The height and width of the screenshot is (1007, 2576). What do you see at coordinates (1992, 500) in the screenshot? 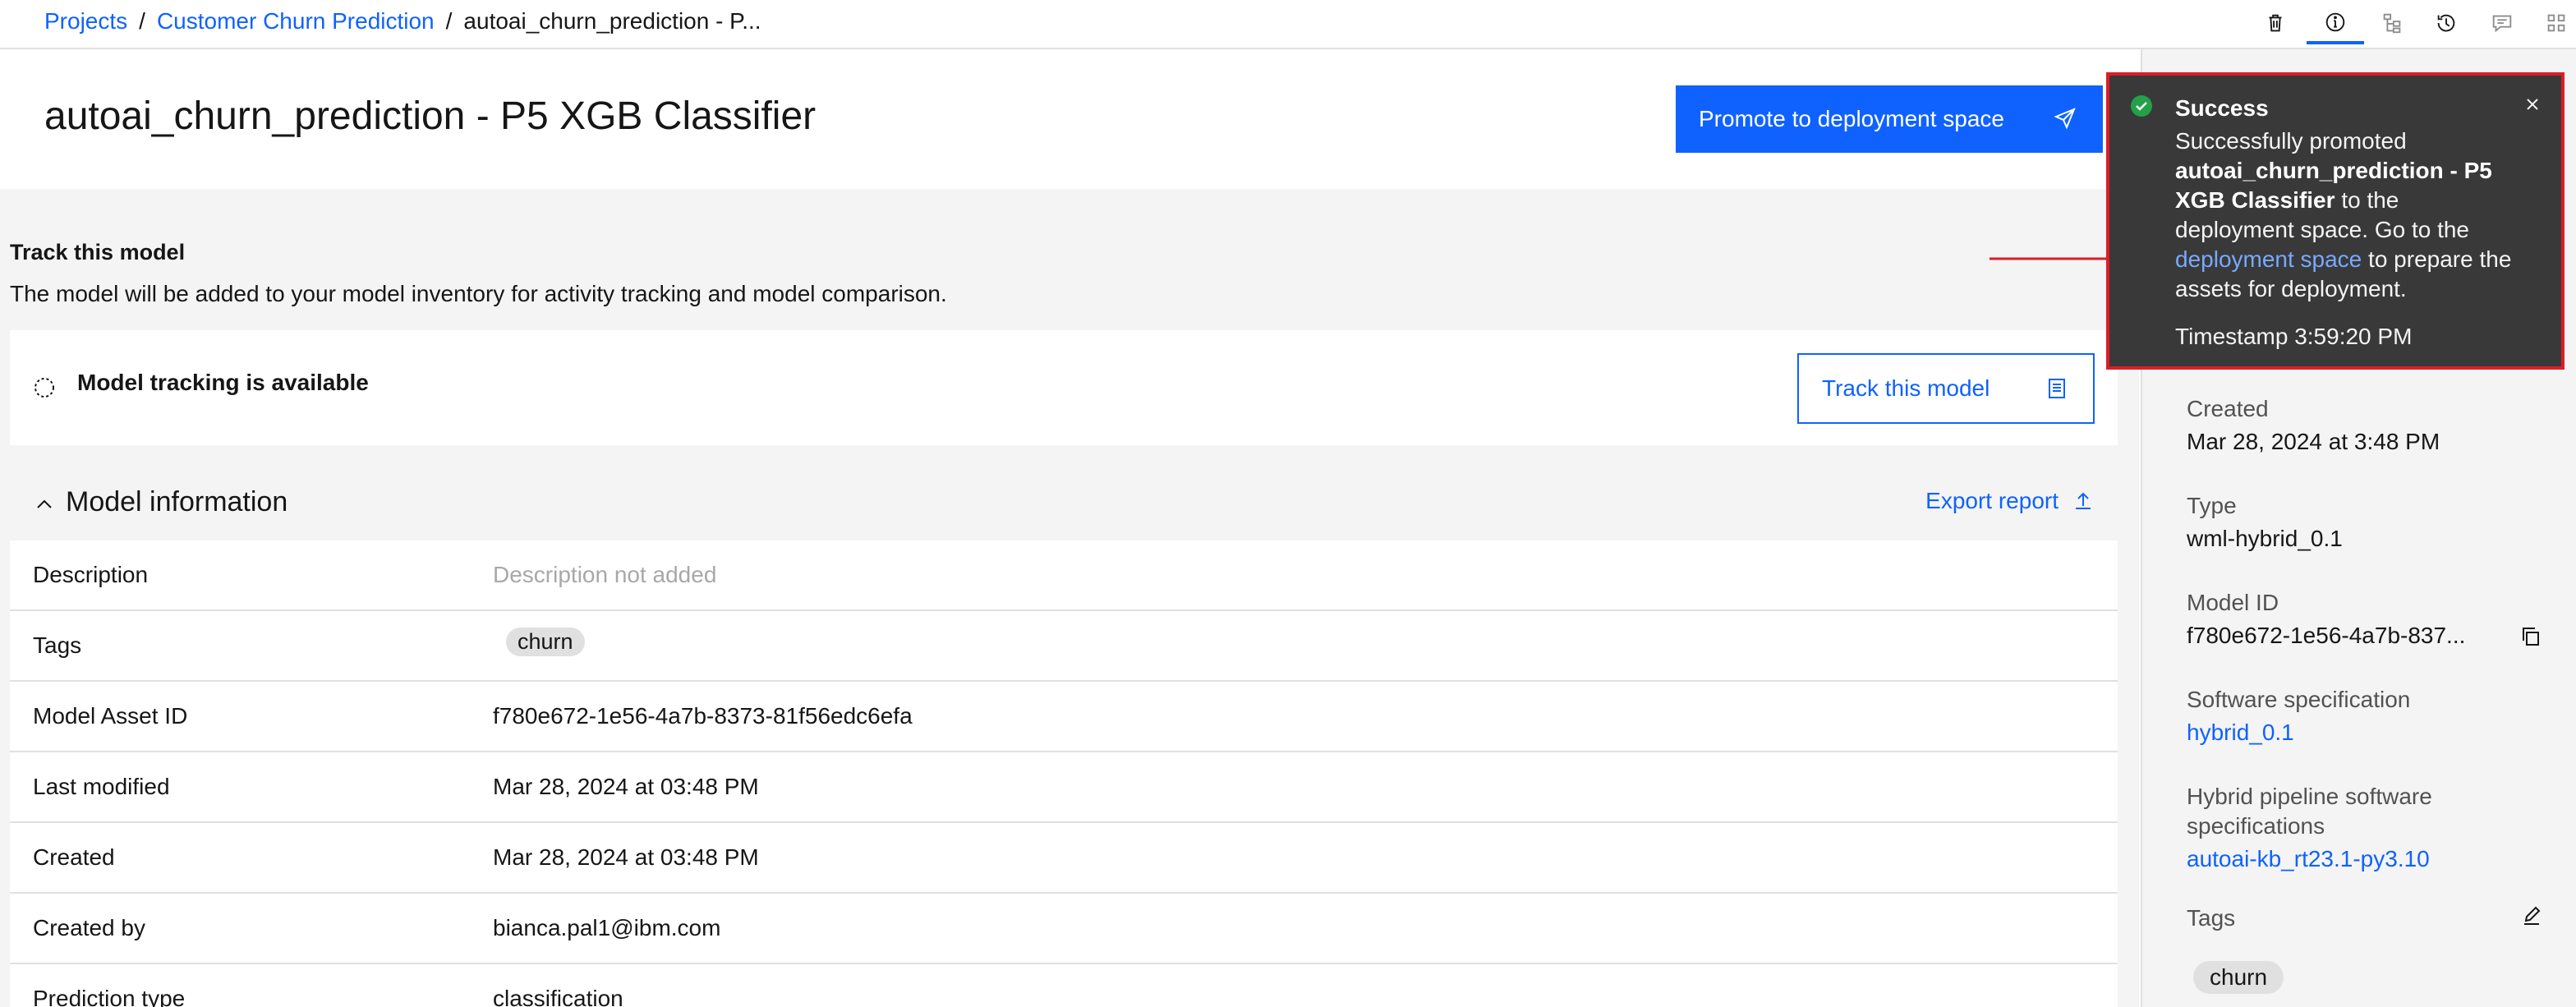
I see `export-report-label: Export report` at bounding box center [1992, 500].